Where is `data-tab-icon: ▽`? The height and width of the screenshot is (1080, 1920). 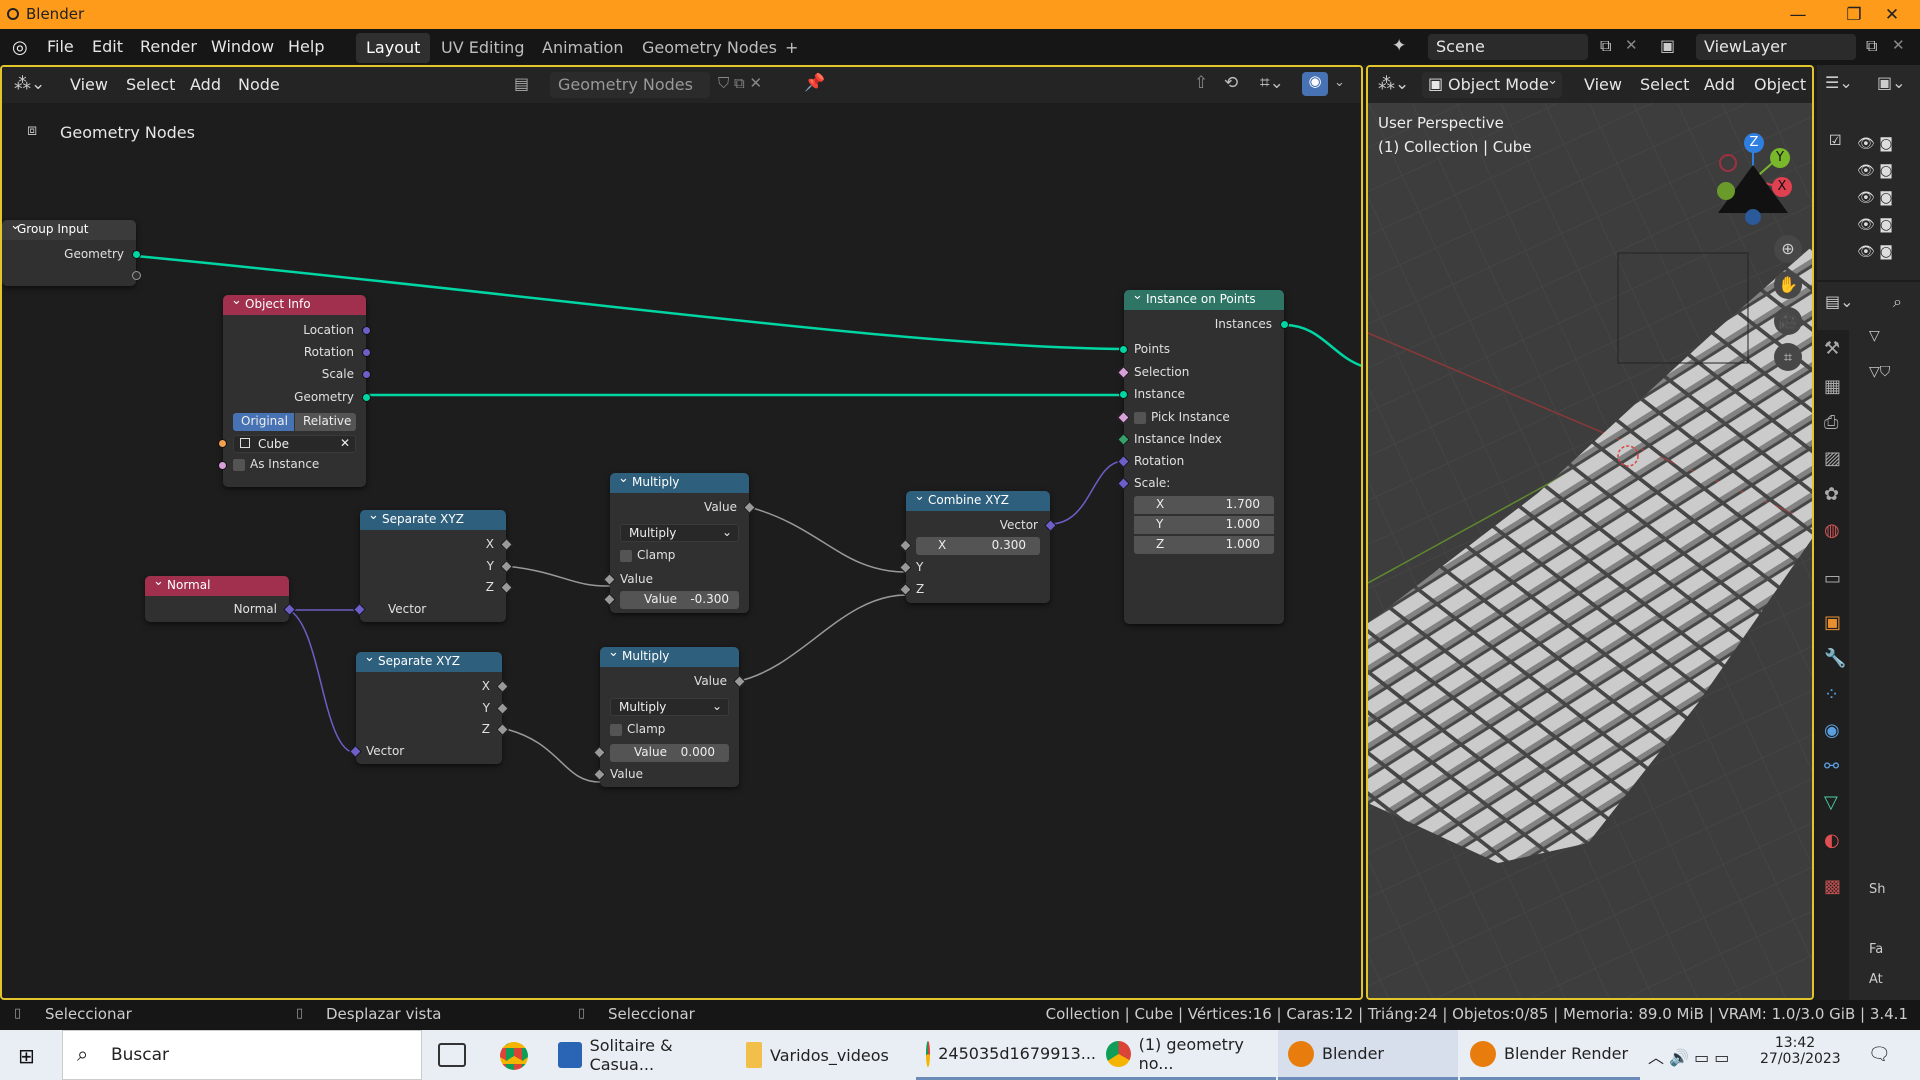 data-tab-icon: ▽ is located at coordinates (1831, 802).